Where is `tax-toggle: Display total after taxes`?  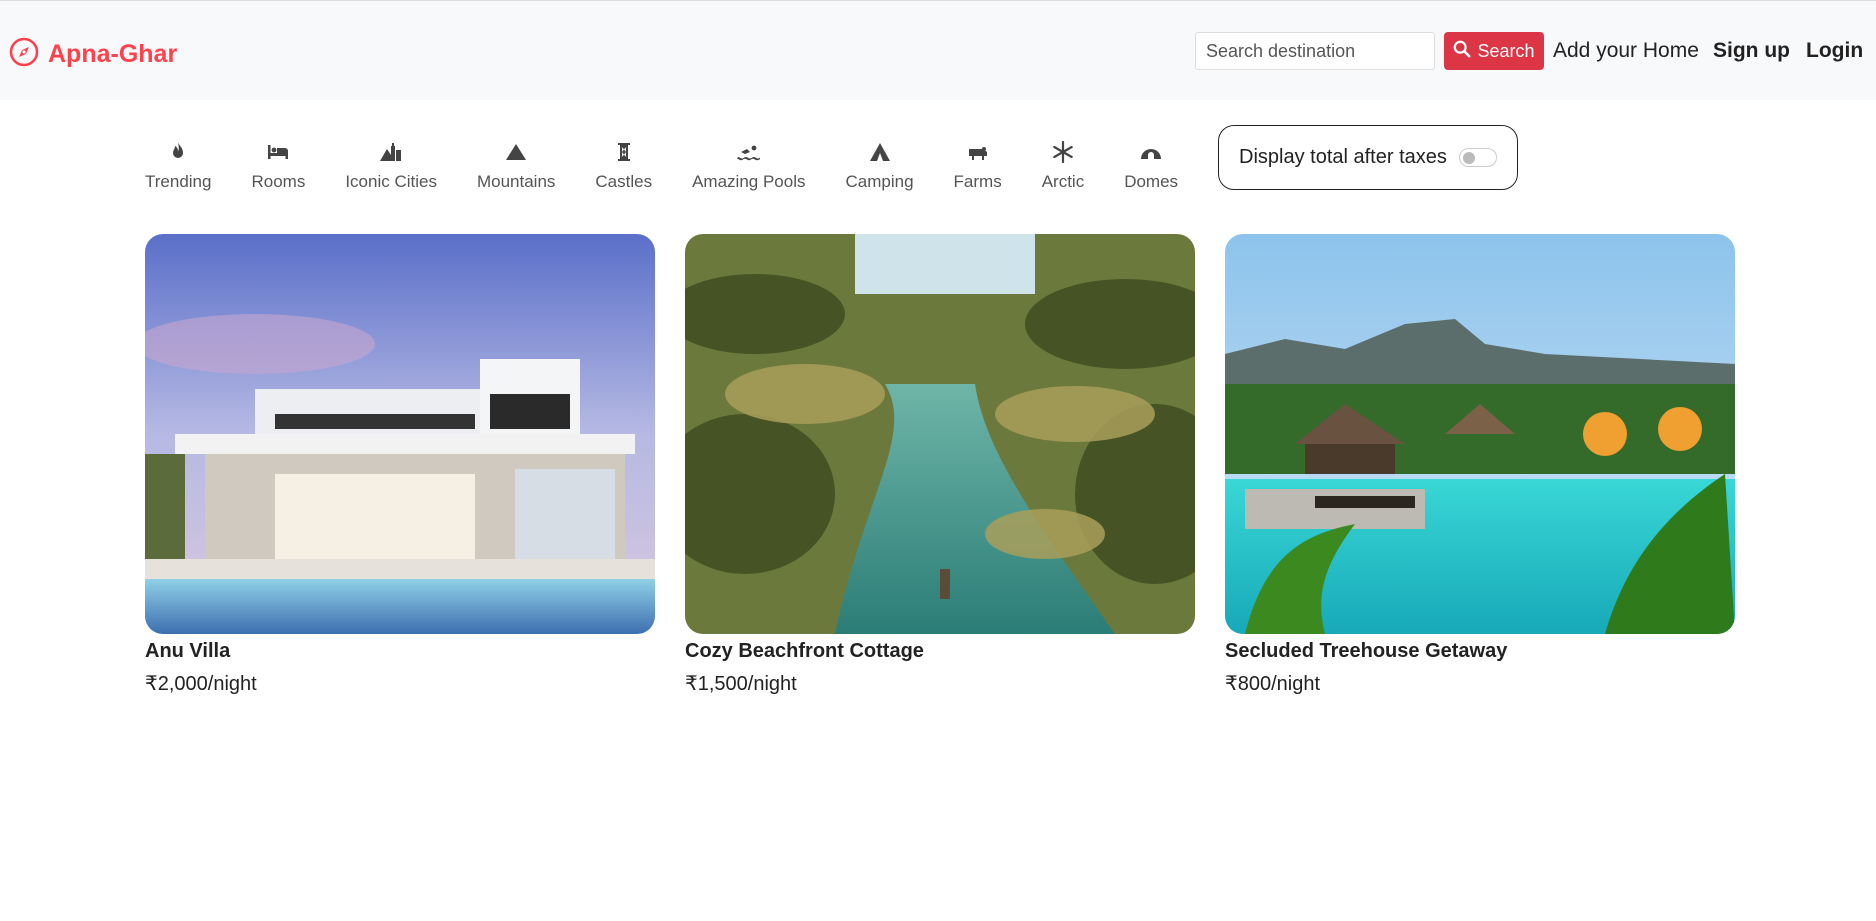
tax-toggle: Display total after taxes is located at coordinates (1368, 157).